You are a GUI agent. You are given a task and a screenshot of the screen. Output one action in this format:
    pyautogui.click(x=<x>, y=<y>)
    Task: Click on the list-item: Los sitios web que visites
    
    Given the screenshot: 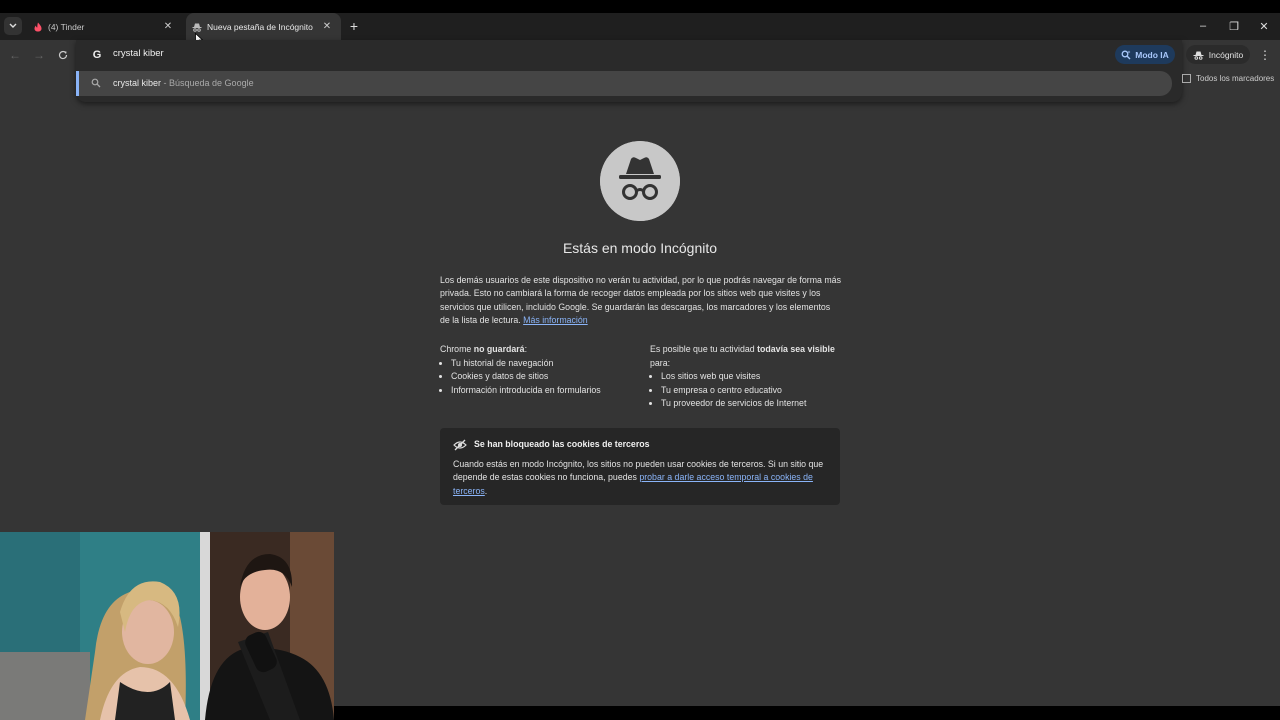 What is the action you would take?
    pyautogui.click(x=755, y=377)
    